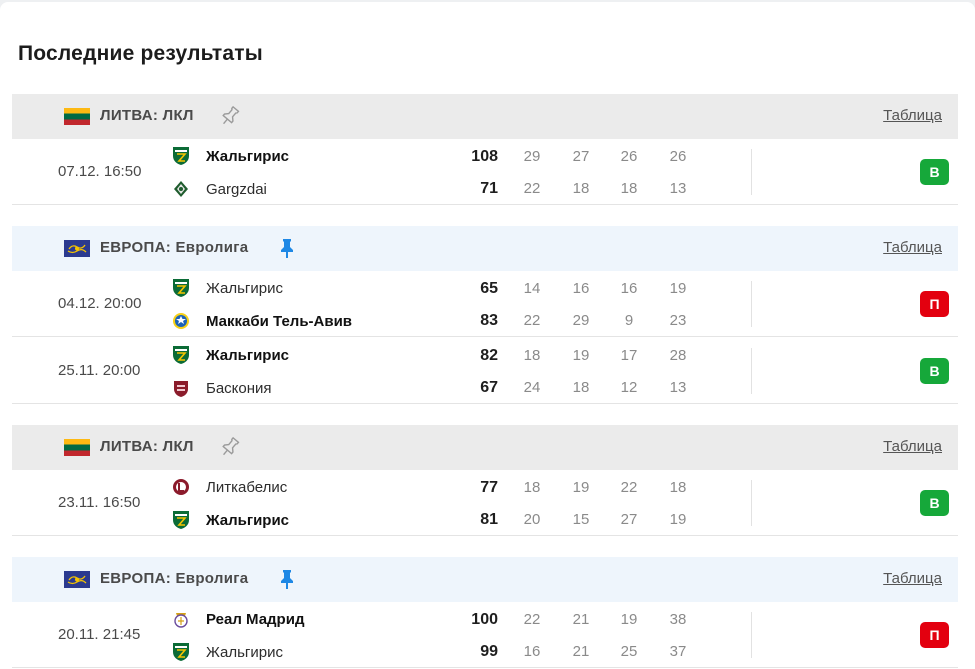  Describe the element at coordinates (678, 320) in the screenshot. I see `away-quarter-score: 23` at that location.